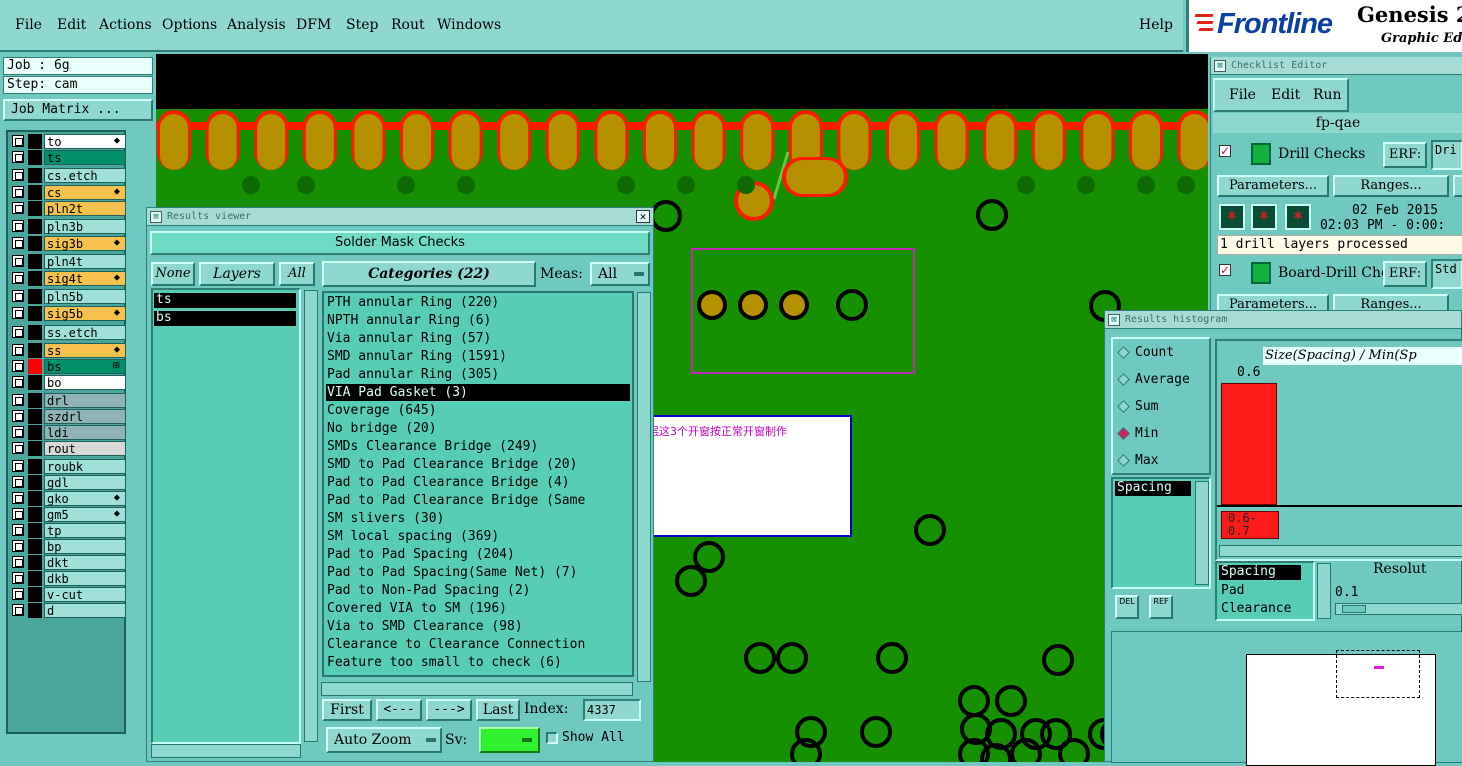  What do you see at coordinates (478, 338) in the screenshot?
I see `category-item: Via annular Ring (57)` at bounding box center [478, 338].